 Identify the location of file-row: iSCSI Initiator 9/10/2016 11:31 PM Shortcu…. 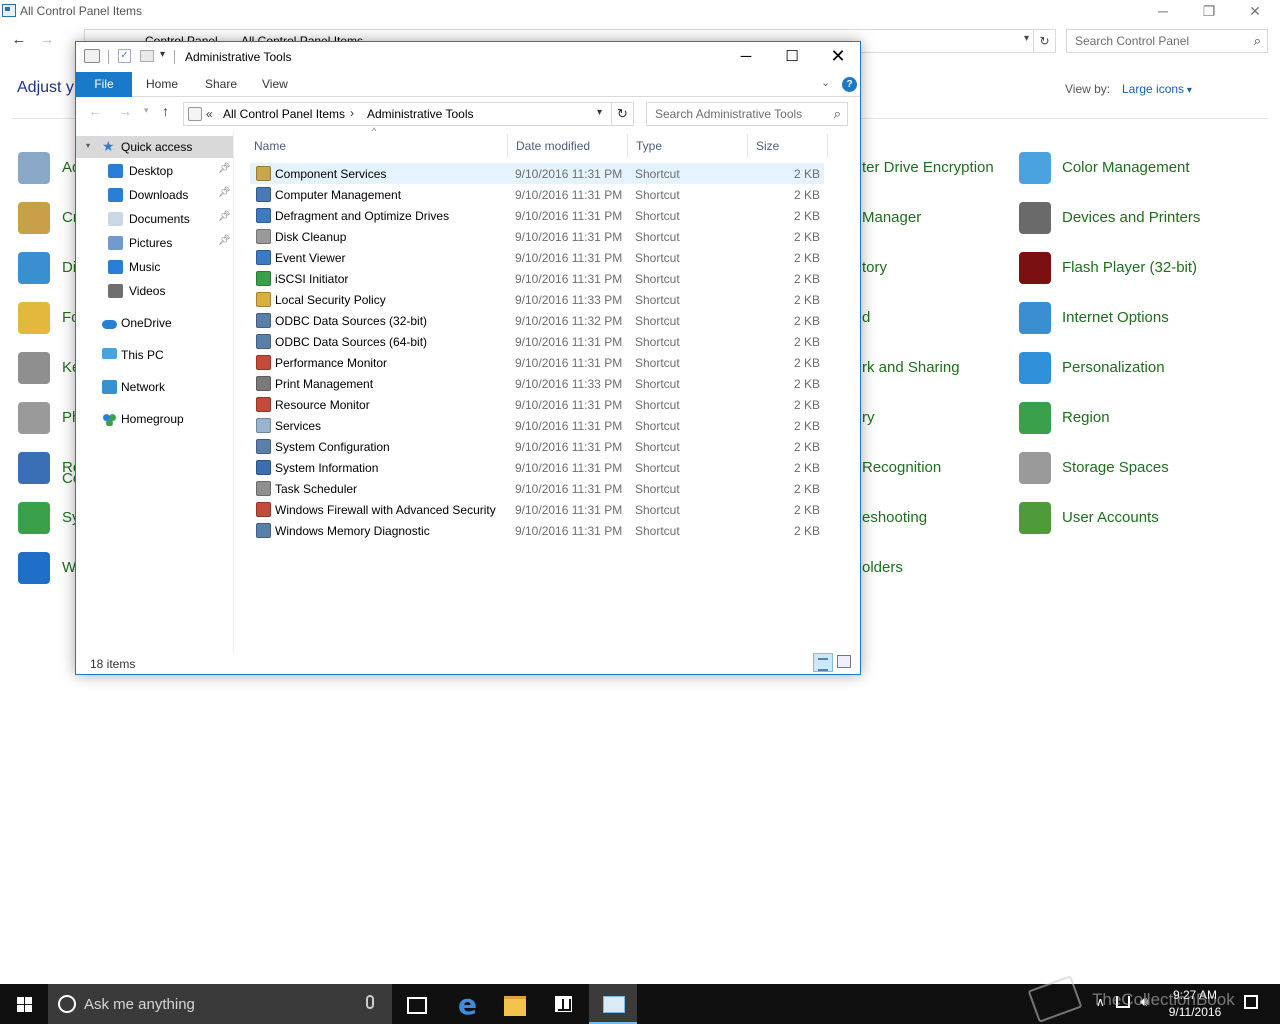
(537, 278).